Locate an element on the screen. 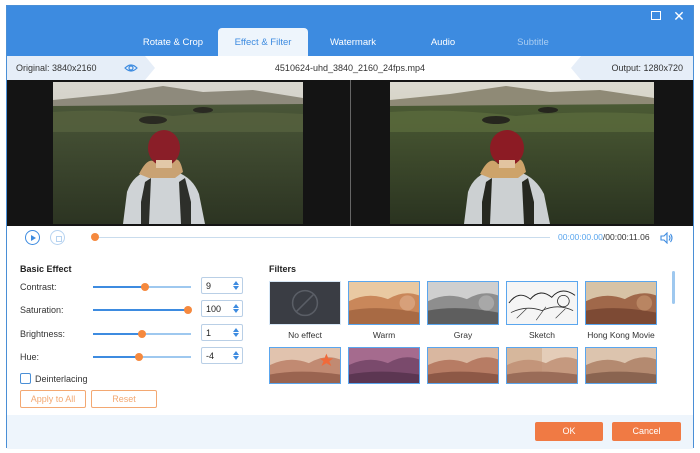 Image resolution: width=700 pixels, height=453 pixels. tab-rotate-crop: Rotate & Crop is located at coordinates (173, 42).